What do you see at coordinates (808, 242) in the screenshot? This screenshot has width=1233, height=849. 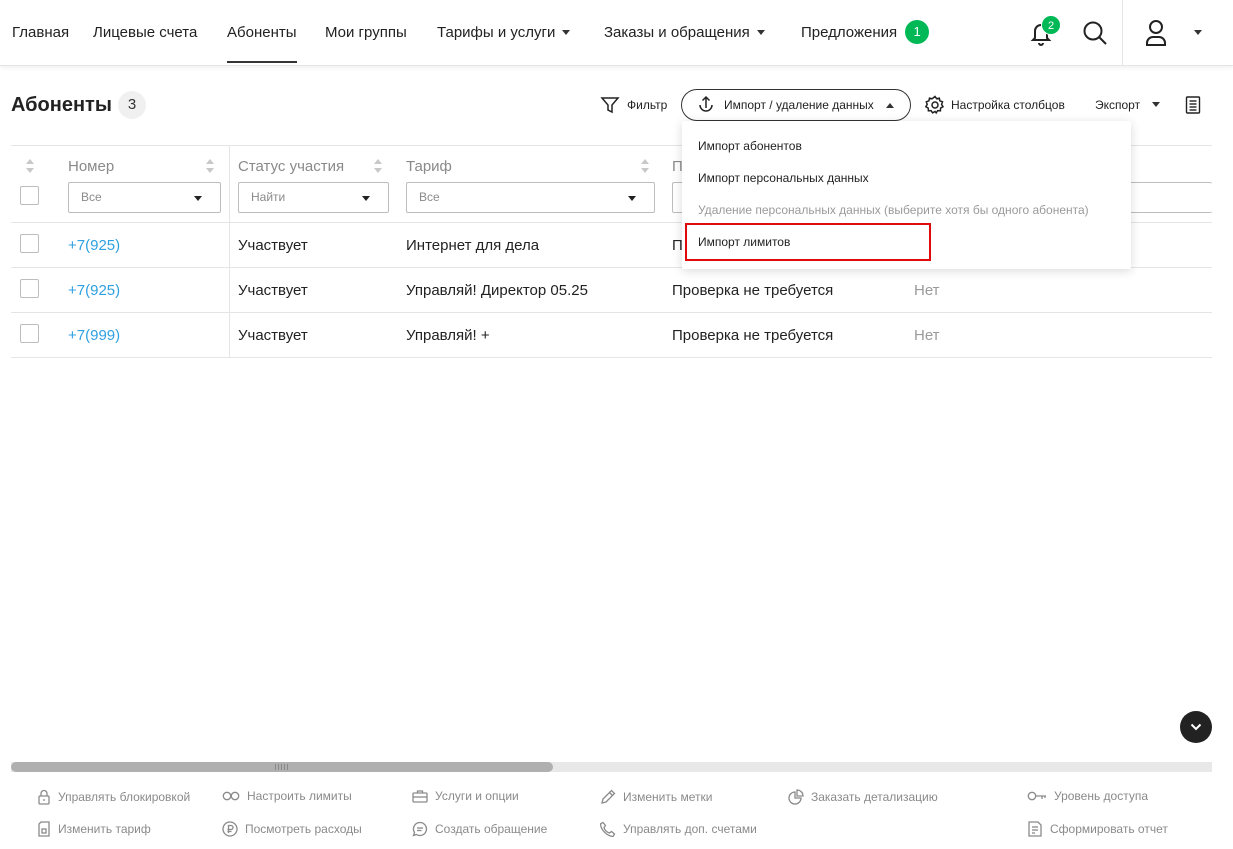 I see `highlight-frame` at bounding box center [808, 242].